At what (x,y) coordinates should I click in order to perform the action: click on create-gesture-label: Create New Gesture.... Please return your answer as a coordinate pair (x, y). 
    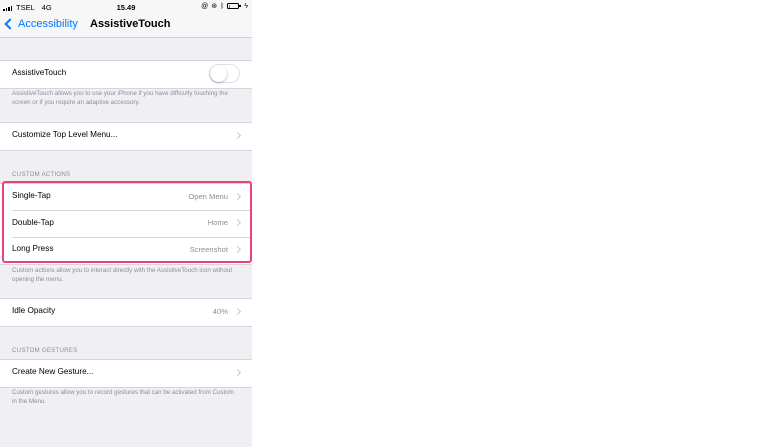
    Looking at the image, I should click on (53, 371).